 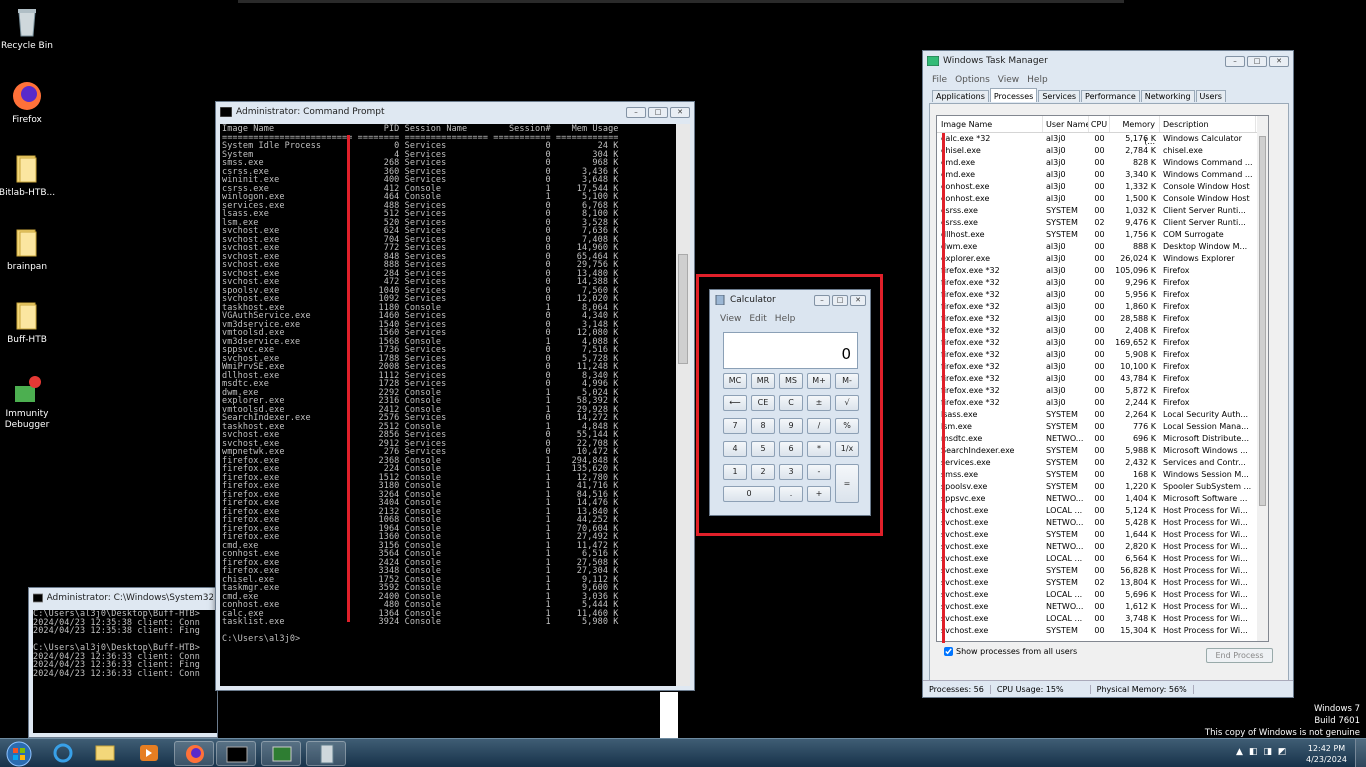 I want to click on table-row: dllhost.exe SYSTEM 00 1,756 K COM Surrogate, so click(x=1102, y=235).